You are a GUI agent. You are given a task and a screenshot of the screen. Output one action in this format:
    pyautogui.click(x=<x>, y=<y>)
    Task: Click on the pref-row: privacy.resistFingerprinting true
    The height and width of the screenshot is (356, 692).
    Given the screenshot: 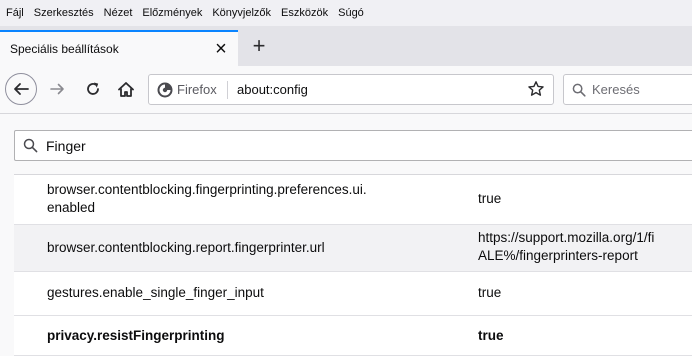 What is the action you would take?
    pyautogui.click(x=353, y=336)
    